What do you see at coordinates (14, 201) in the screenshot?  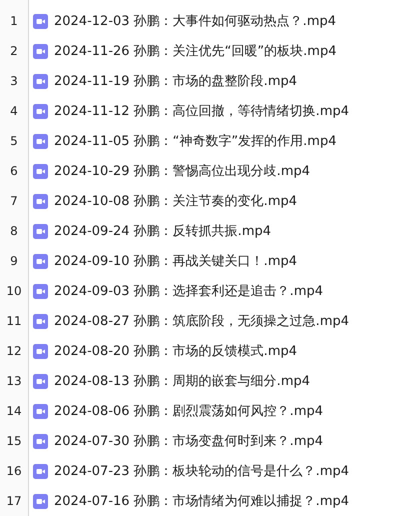 I see `row-number: 7` at bounding box center [14, 201].